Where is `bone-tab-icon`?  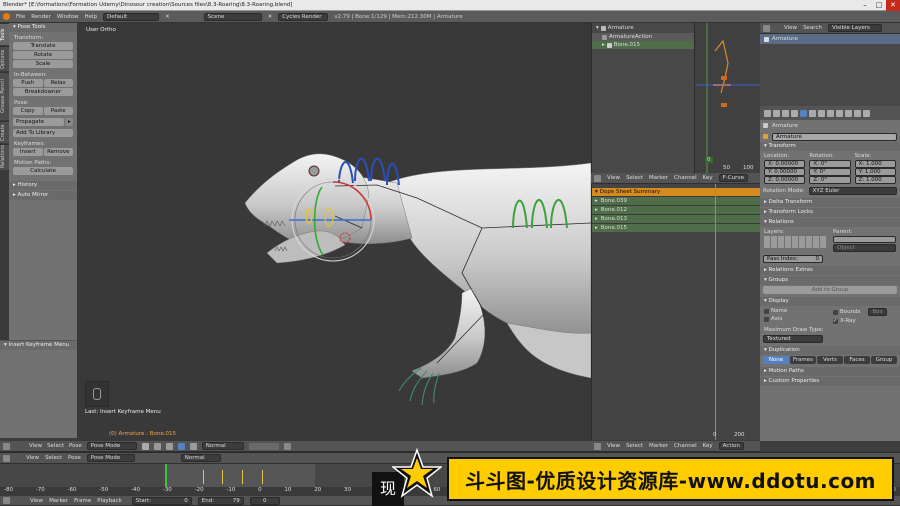
bone-tab-icon is located at coordinates (839, 113).